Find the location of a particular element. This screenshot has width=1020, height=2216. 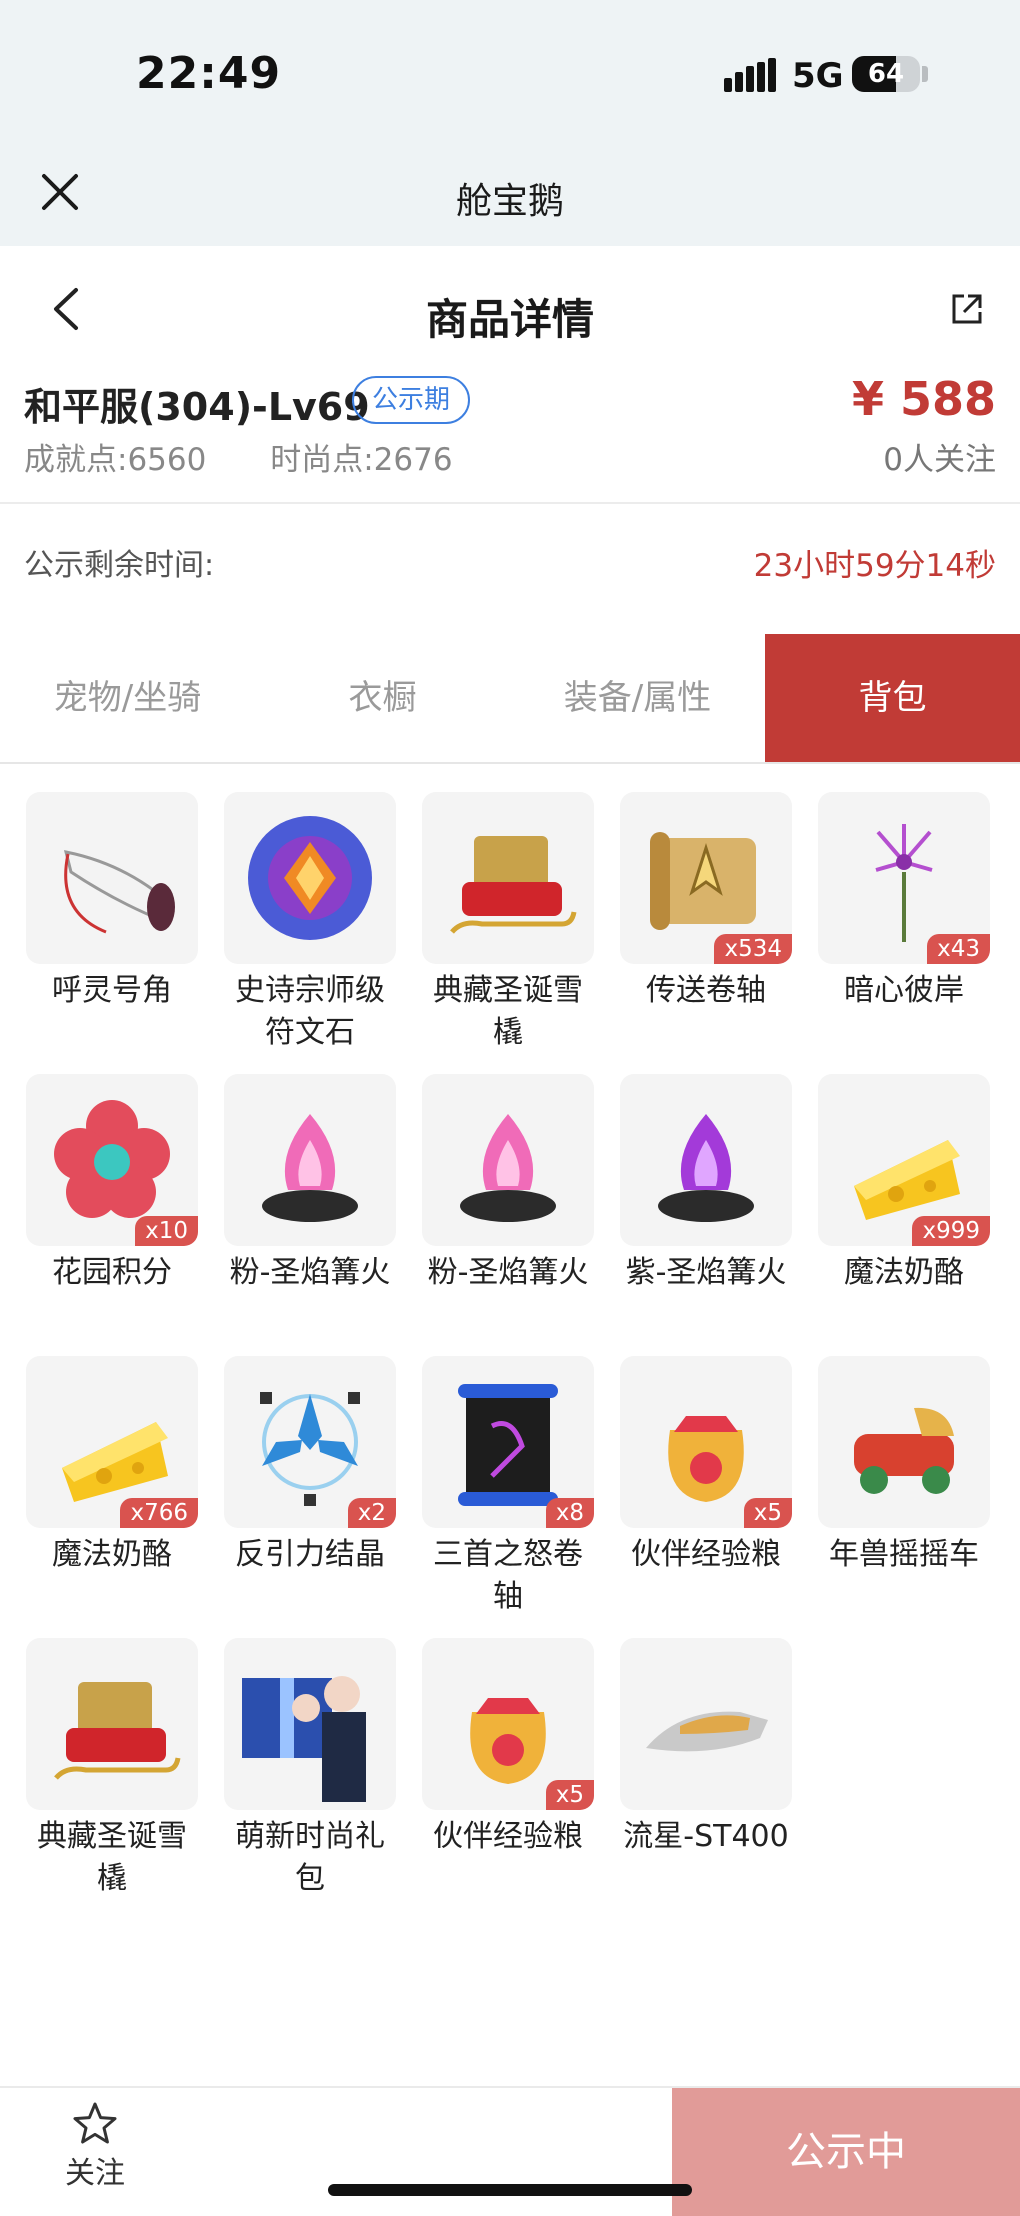

item-thumbnail: x766 is located at coordinates (112, 1442).